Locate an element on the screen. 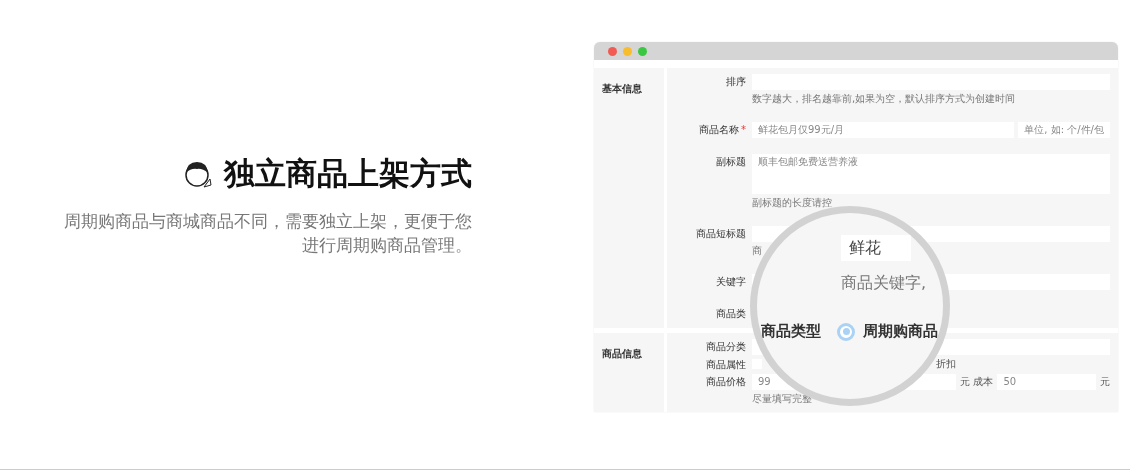 The width and height of the screenshot is (1130, 470). field-label: 商品分类 is located at coordinates (725, 347).